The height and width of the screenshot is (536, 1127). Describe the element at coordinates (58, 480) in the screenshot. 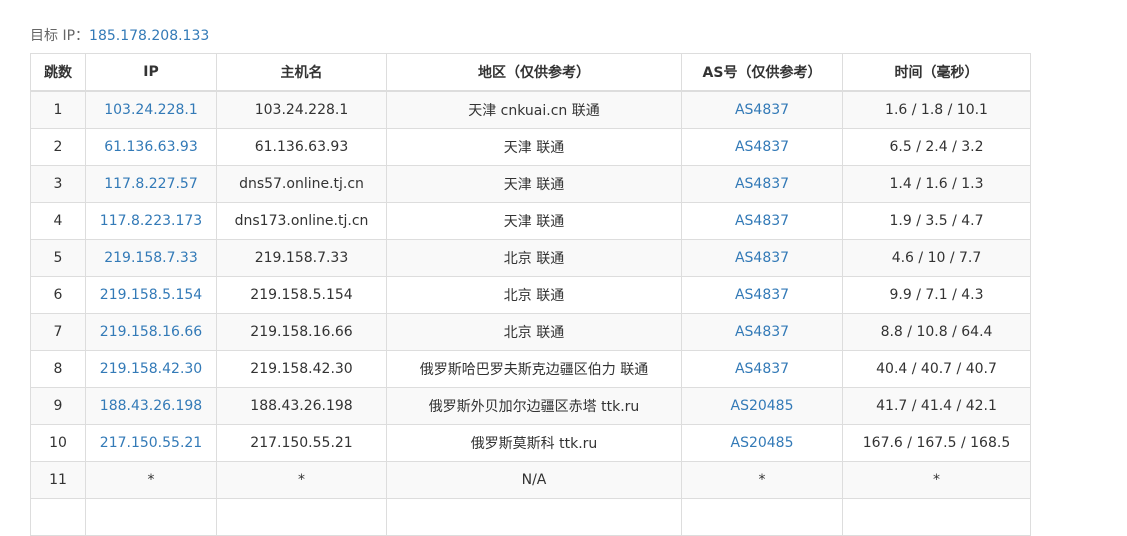

I see `cell-hop: 11` at that location.